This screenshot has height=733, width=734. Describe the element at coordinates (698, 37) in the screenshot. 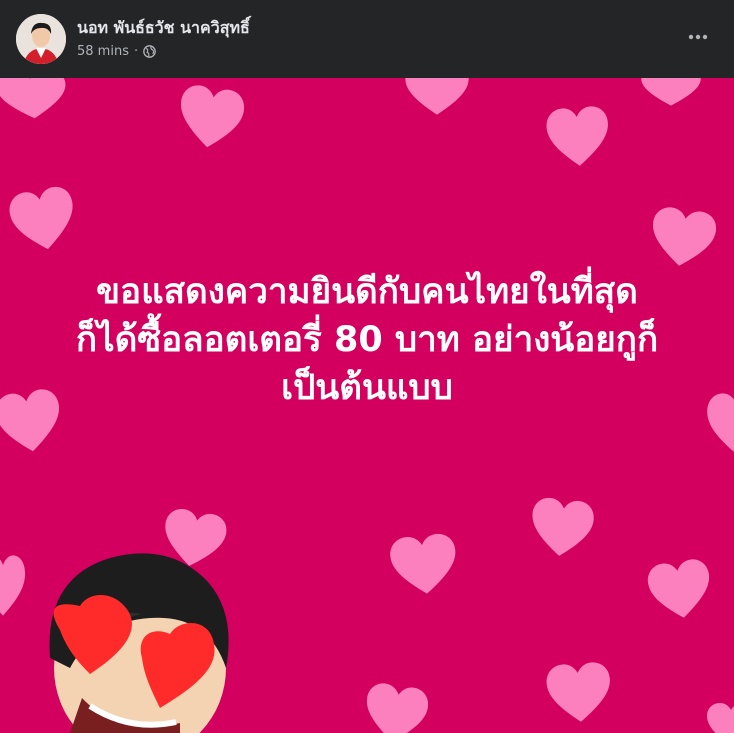

I see `more-options-icon` at that location.